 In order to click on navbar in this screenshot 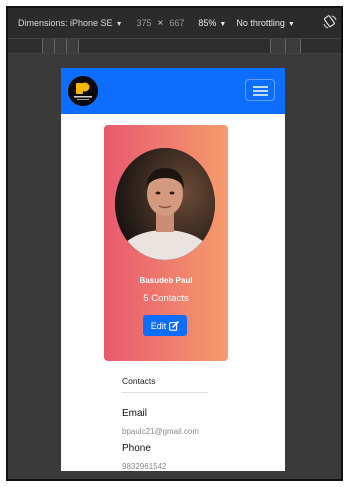, I will do `click(173, 91)`.